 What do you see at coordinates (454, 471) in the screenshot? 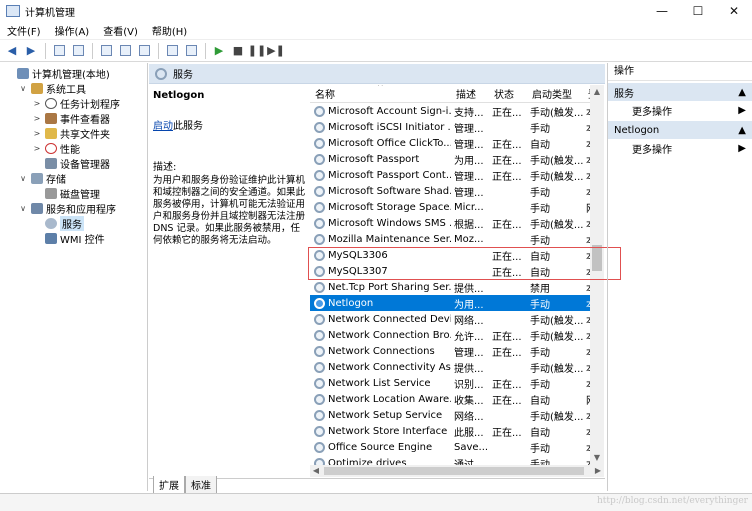
I see `horizontal-scroll-thumb` at bounding box center [454, 471].